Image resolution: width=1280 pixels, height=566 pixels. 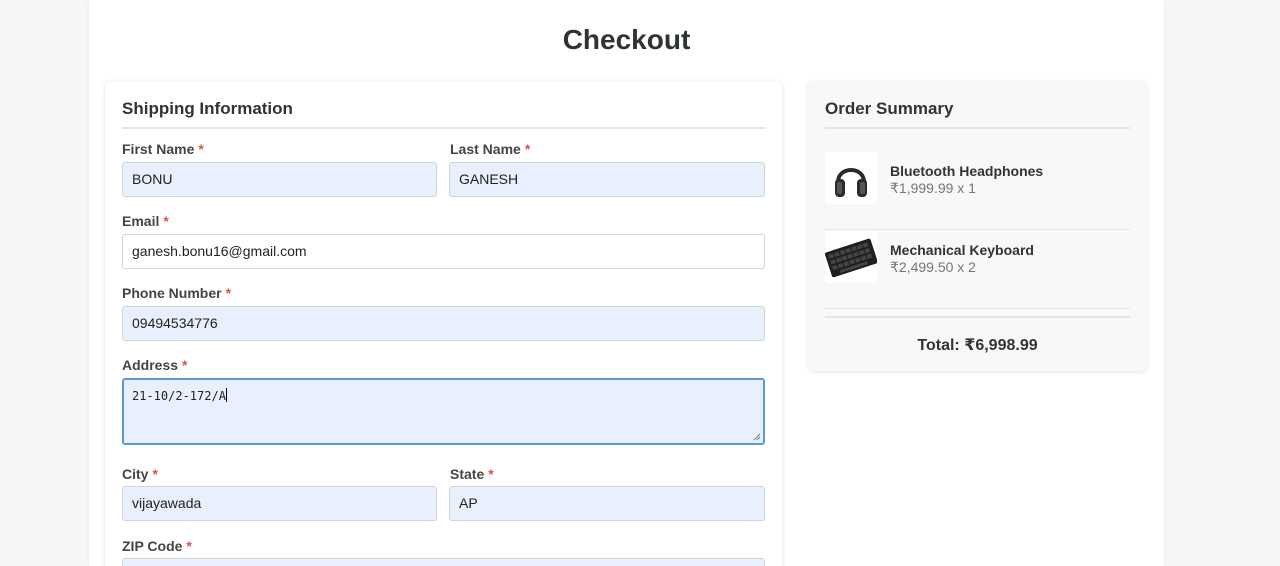 I want to click on item-name: Mechanical Keyboard, so click(x=962, y=250).